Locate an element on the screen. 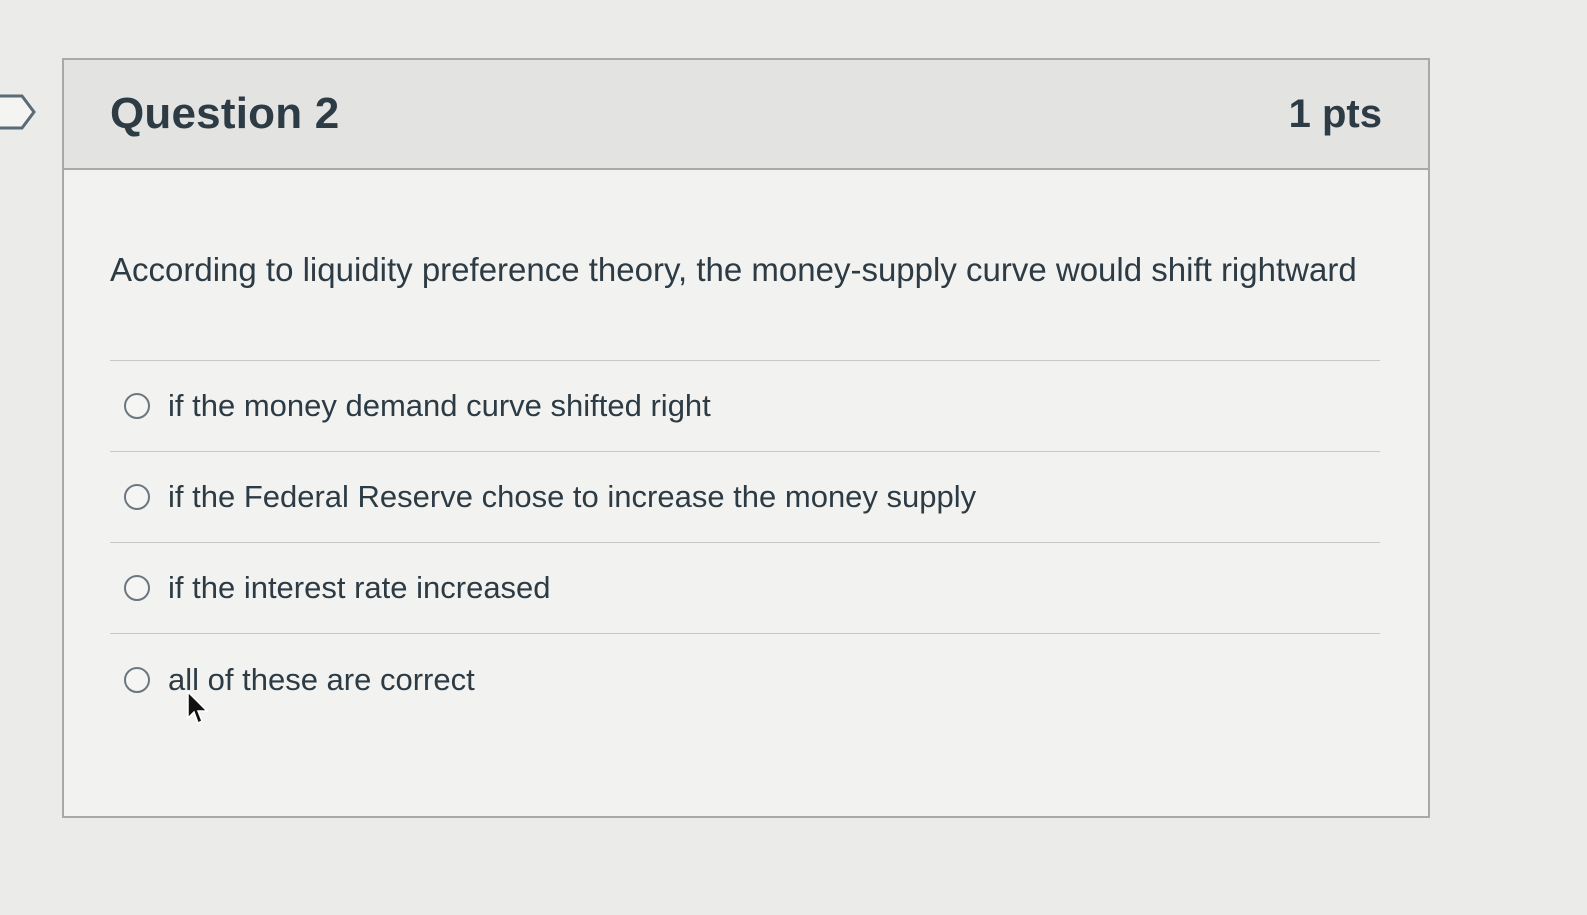  answer-label: if the interest rate increased is located at coordinates (359, 587).